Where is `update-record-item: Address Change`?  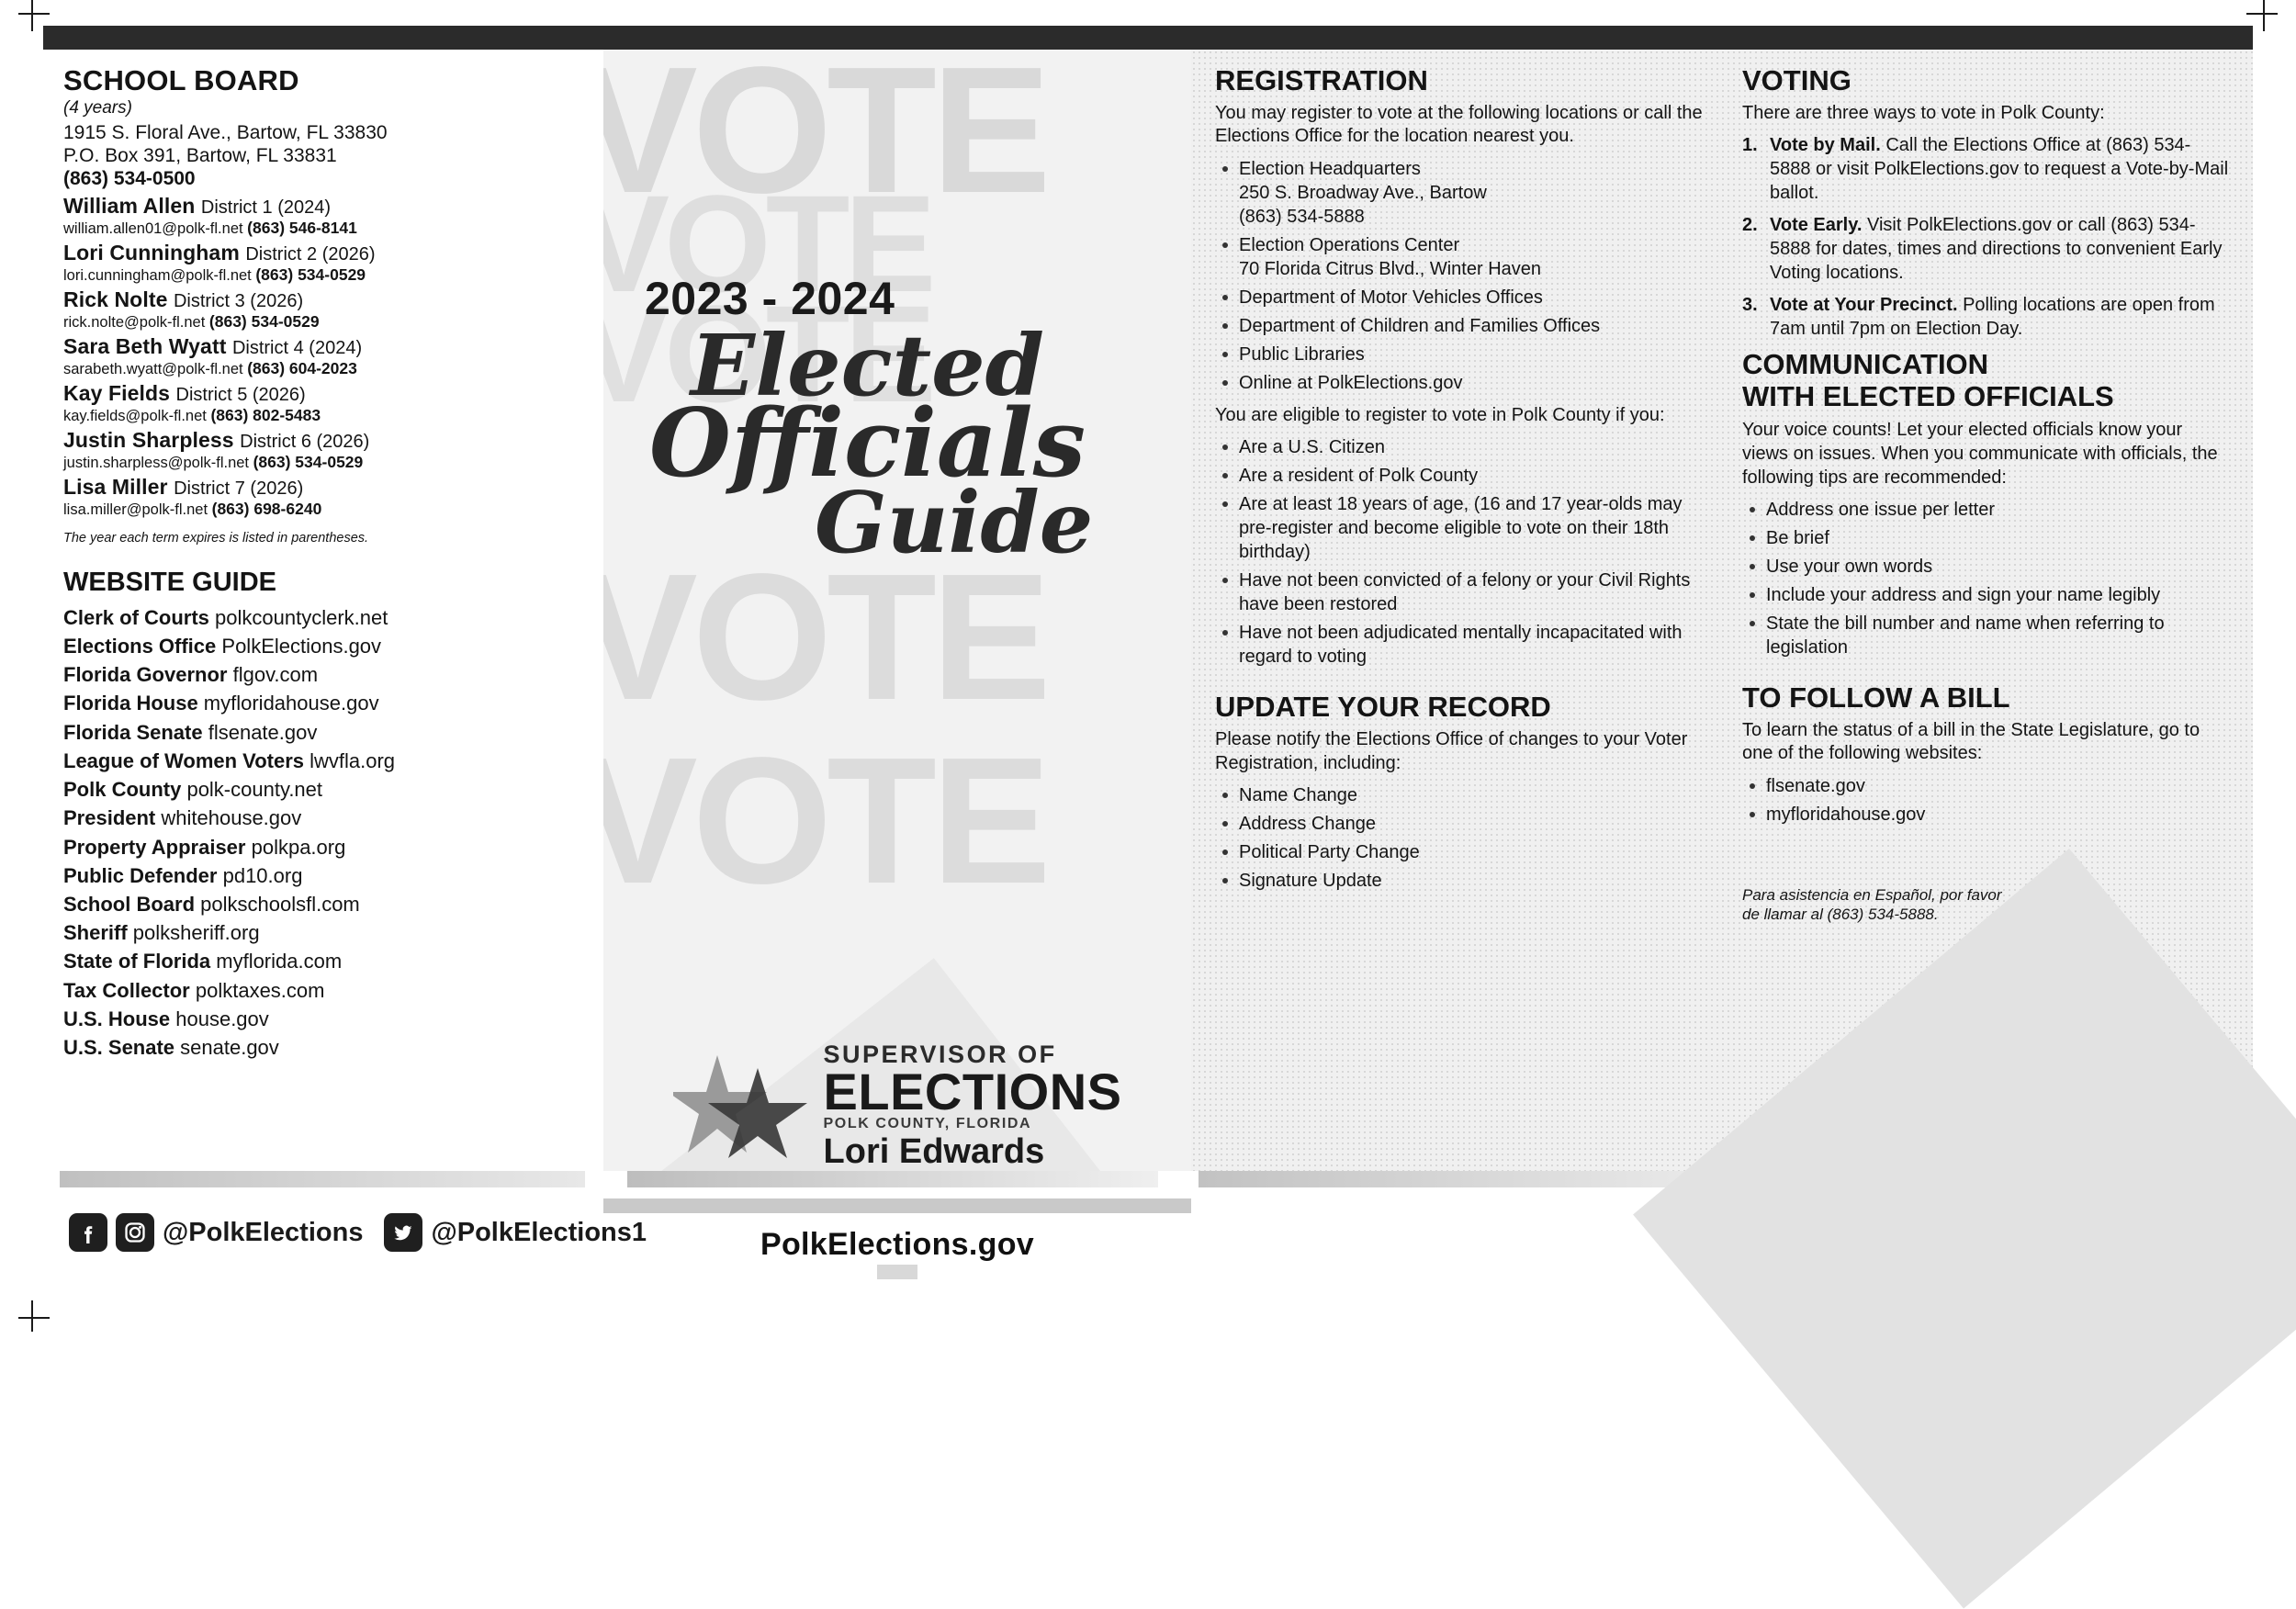
update-record-item: Address Change is located at coordinates (1466, 824).